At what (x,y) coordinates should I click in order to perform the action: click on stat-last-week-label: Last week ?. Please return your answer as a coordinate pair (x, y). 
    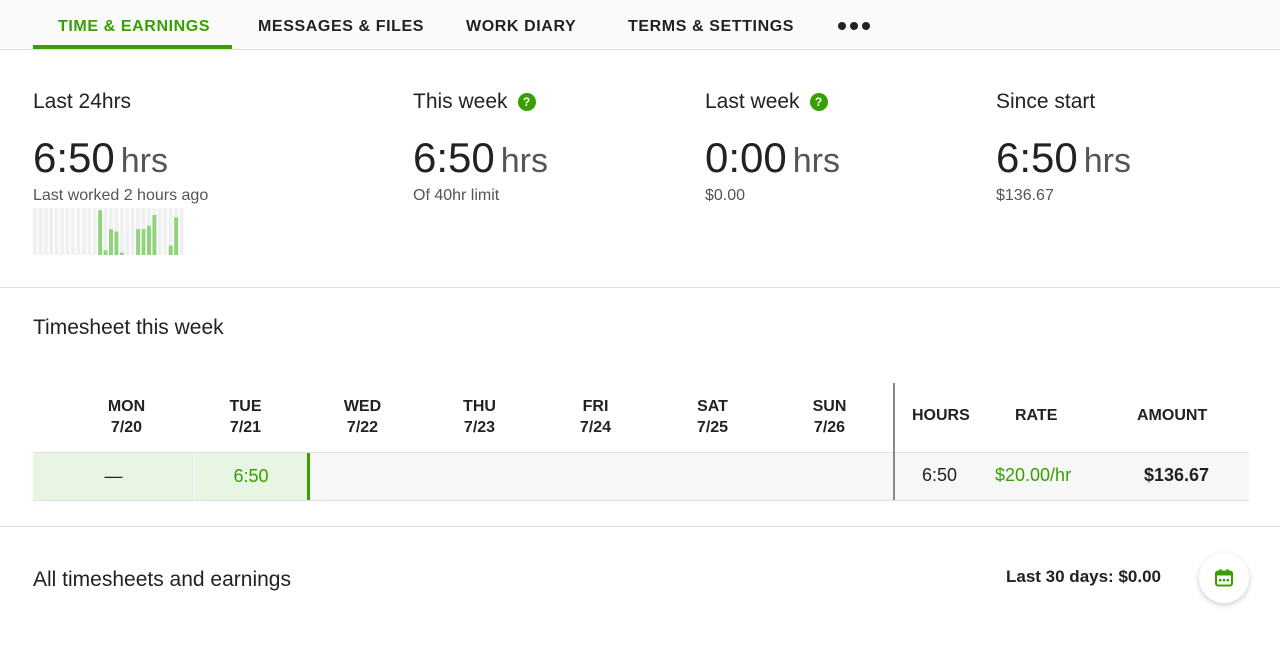
    Looking at the image, I should click on (766, 102).